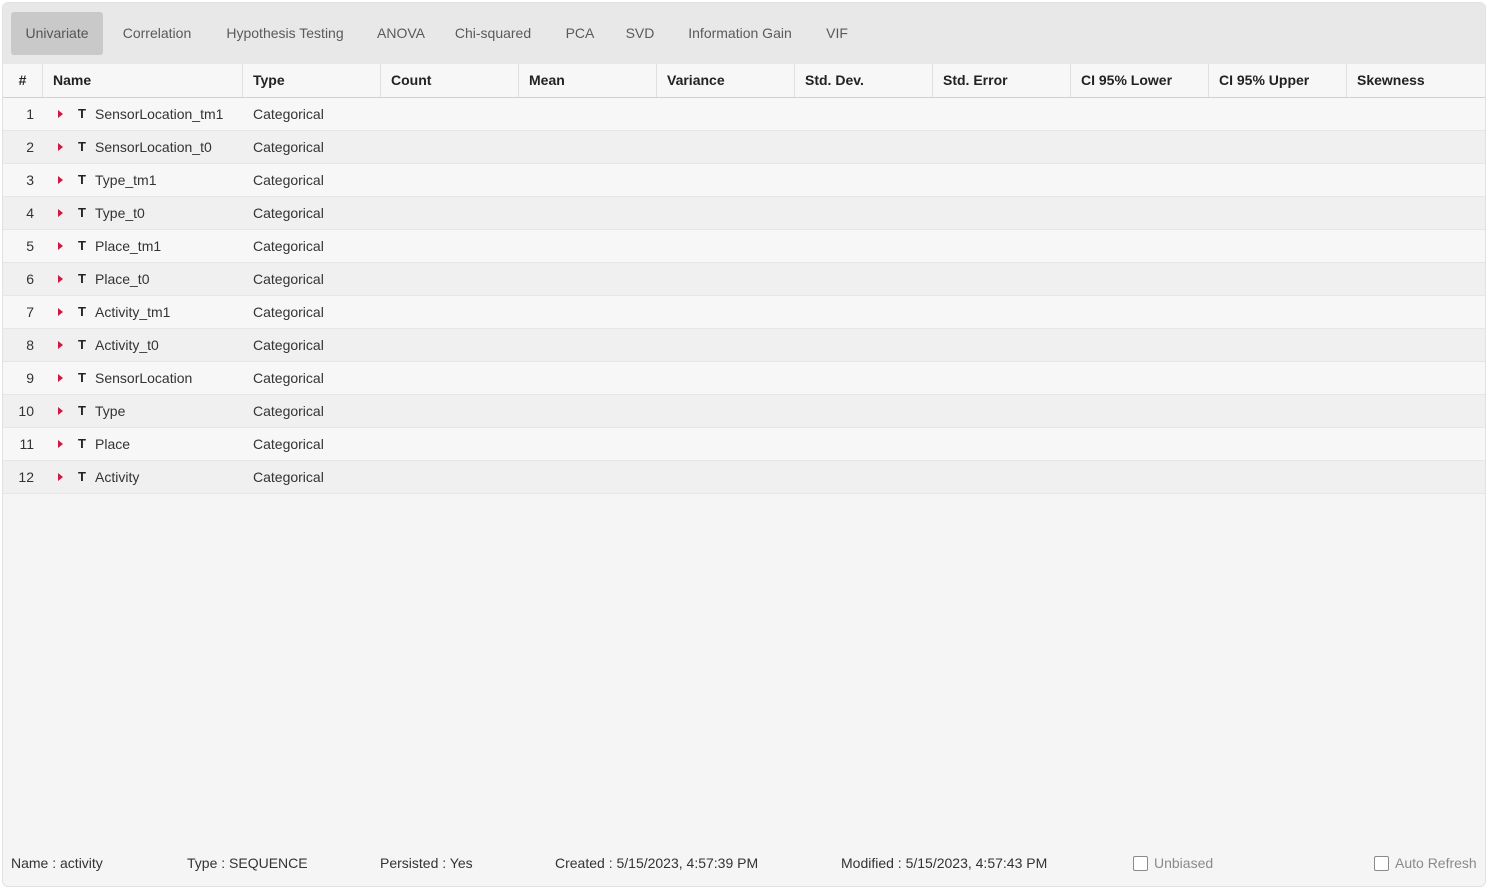 The width and height of the screenshot is (1487, 888). I want to click on tab-anova: ANOVA, so click(401, 33).